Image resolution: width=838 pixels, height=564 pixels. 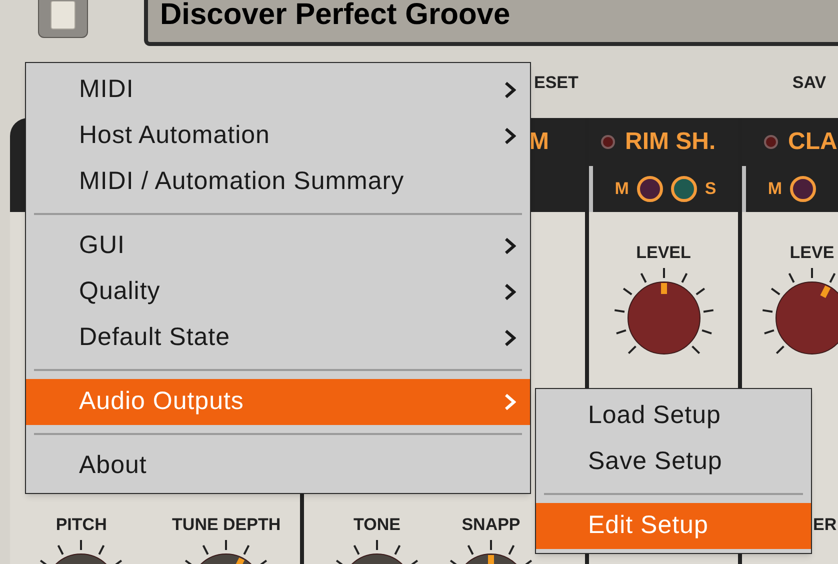 What do you see at coordinates (812, 253) in the screenshot?
I see `knob-label: LEVE` at bounding box center [812, 253].